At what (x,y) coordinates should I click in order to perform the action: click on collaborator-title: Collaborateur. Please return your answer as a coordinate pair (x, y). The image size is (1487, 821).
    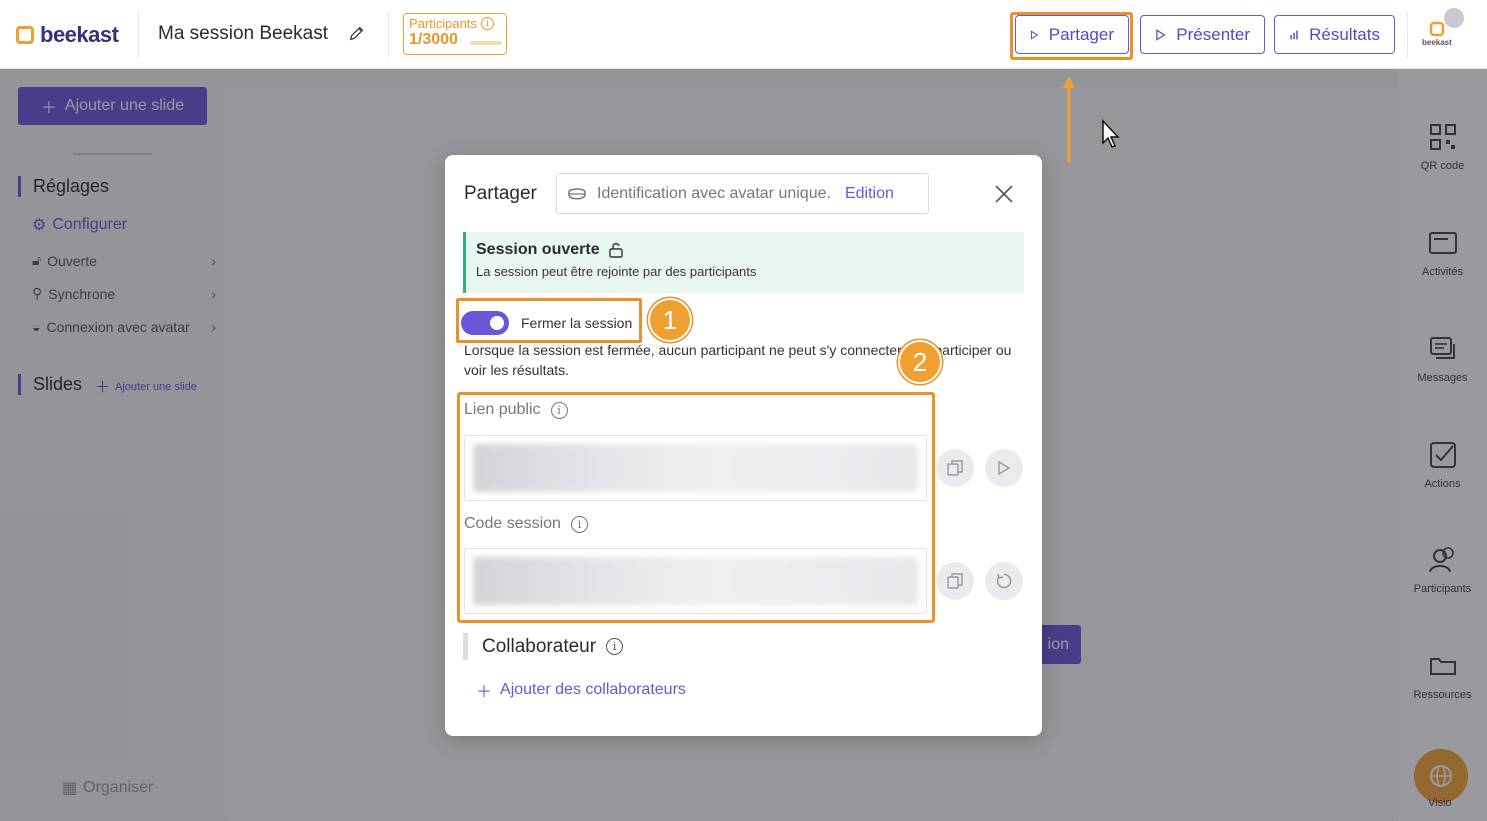
    Looking at the image, I should click on (539, 646).